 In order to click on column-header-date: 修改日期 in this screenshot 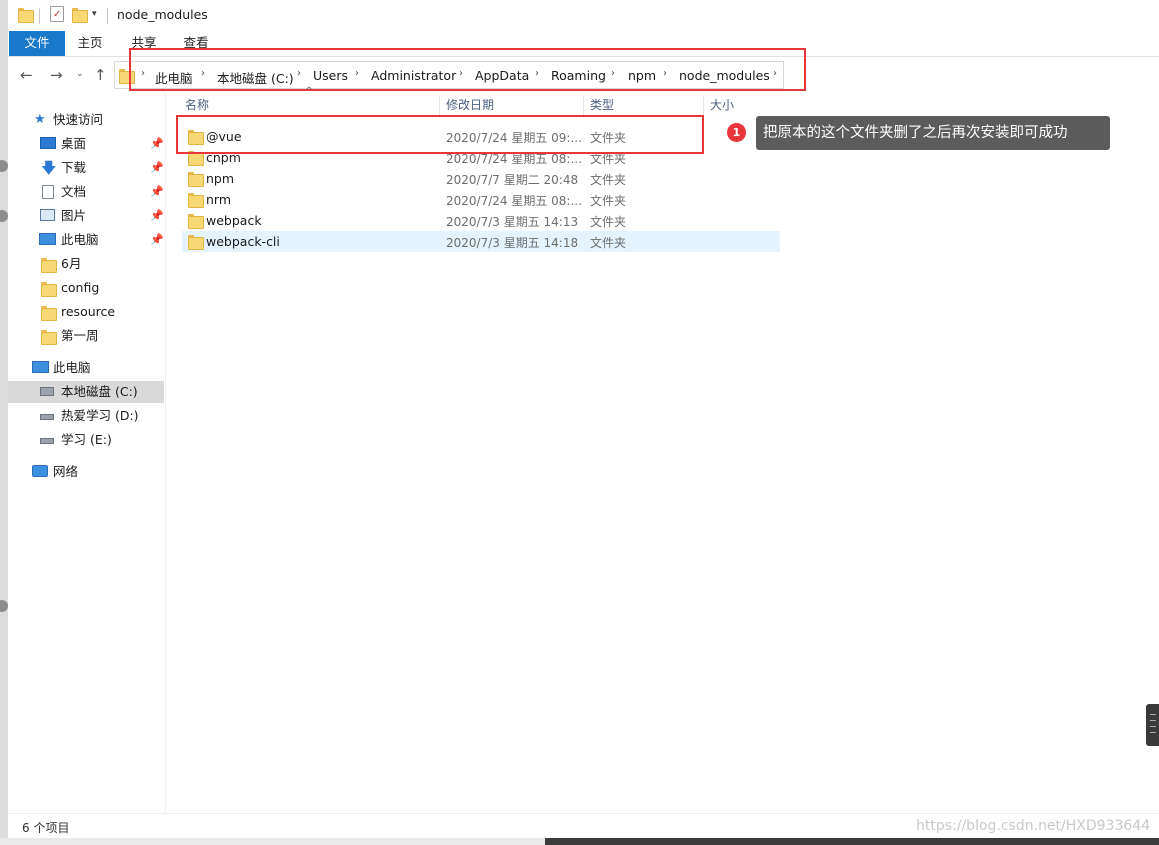, I will do `click(470, 106)`.